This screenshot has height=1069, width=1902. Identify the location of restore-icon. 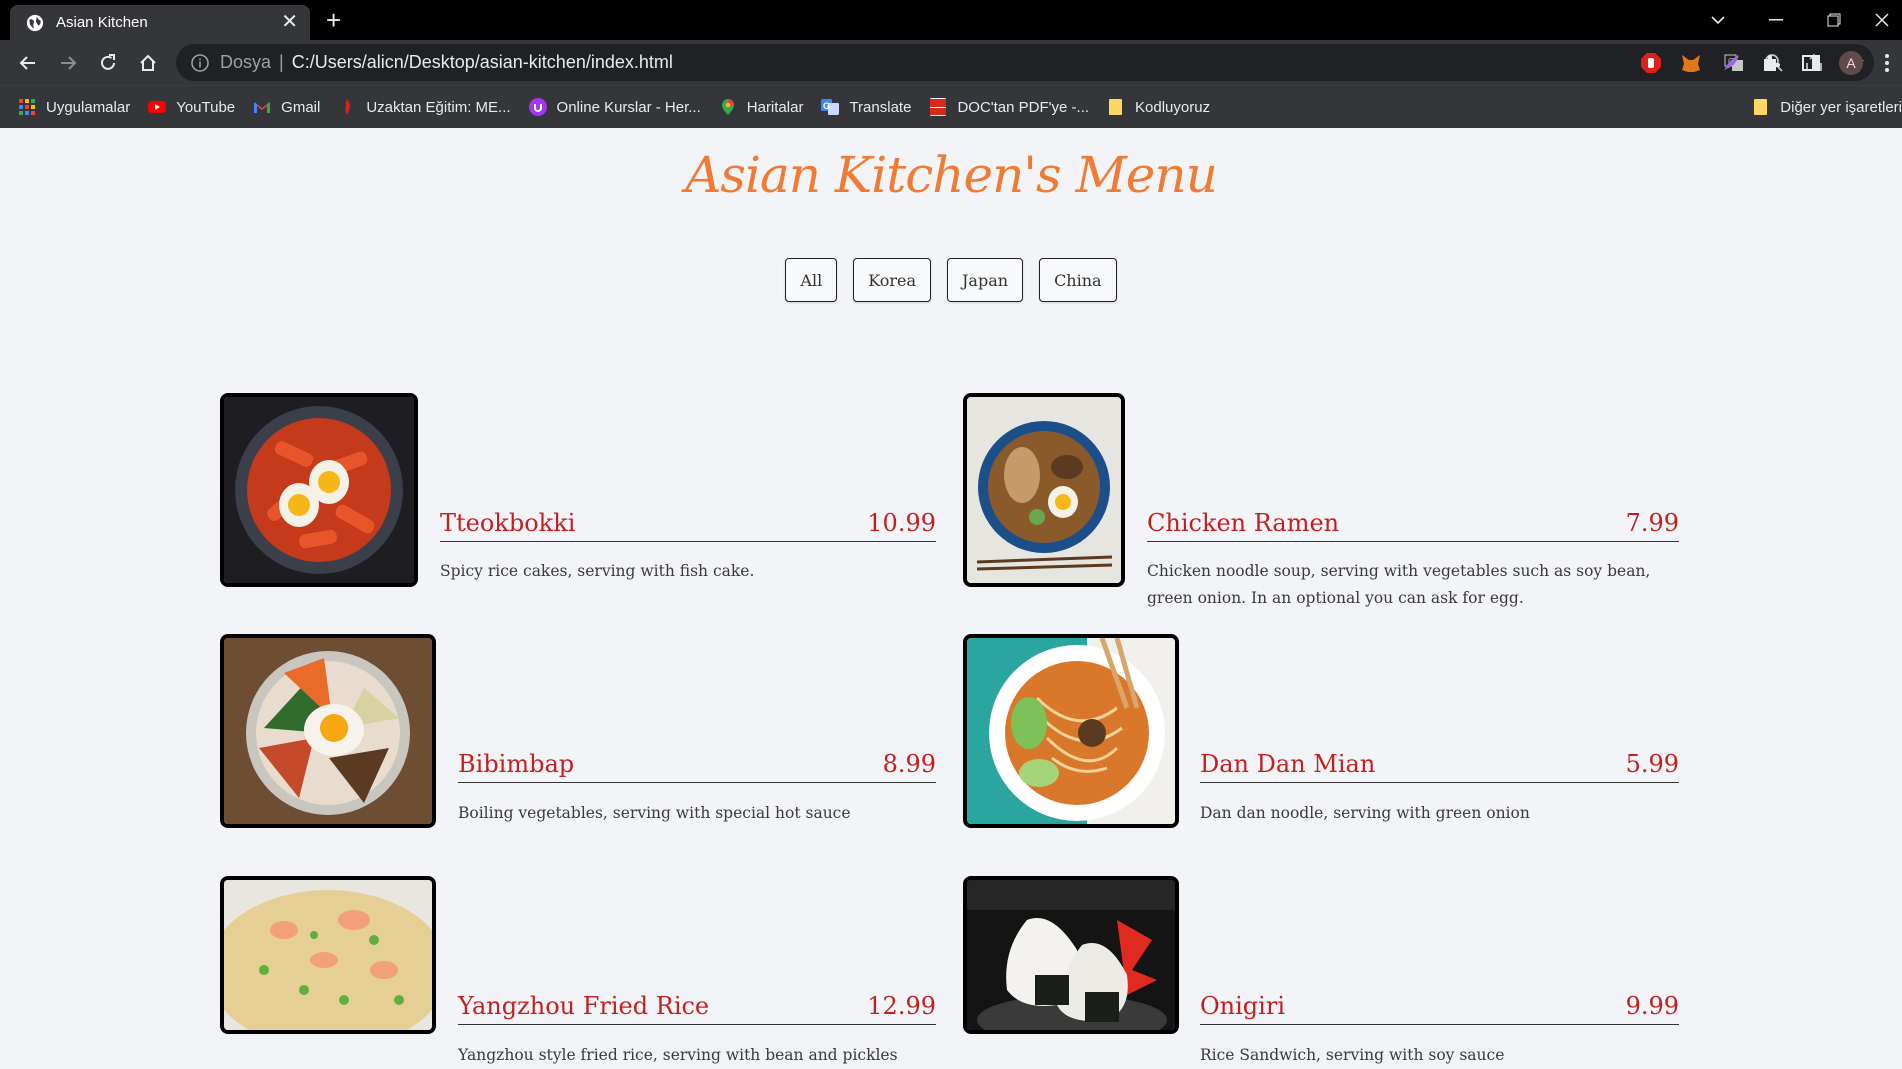
(1834, 20).